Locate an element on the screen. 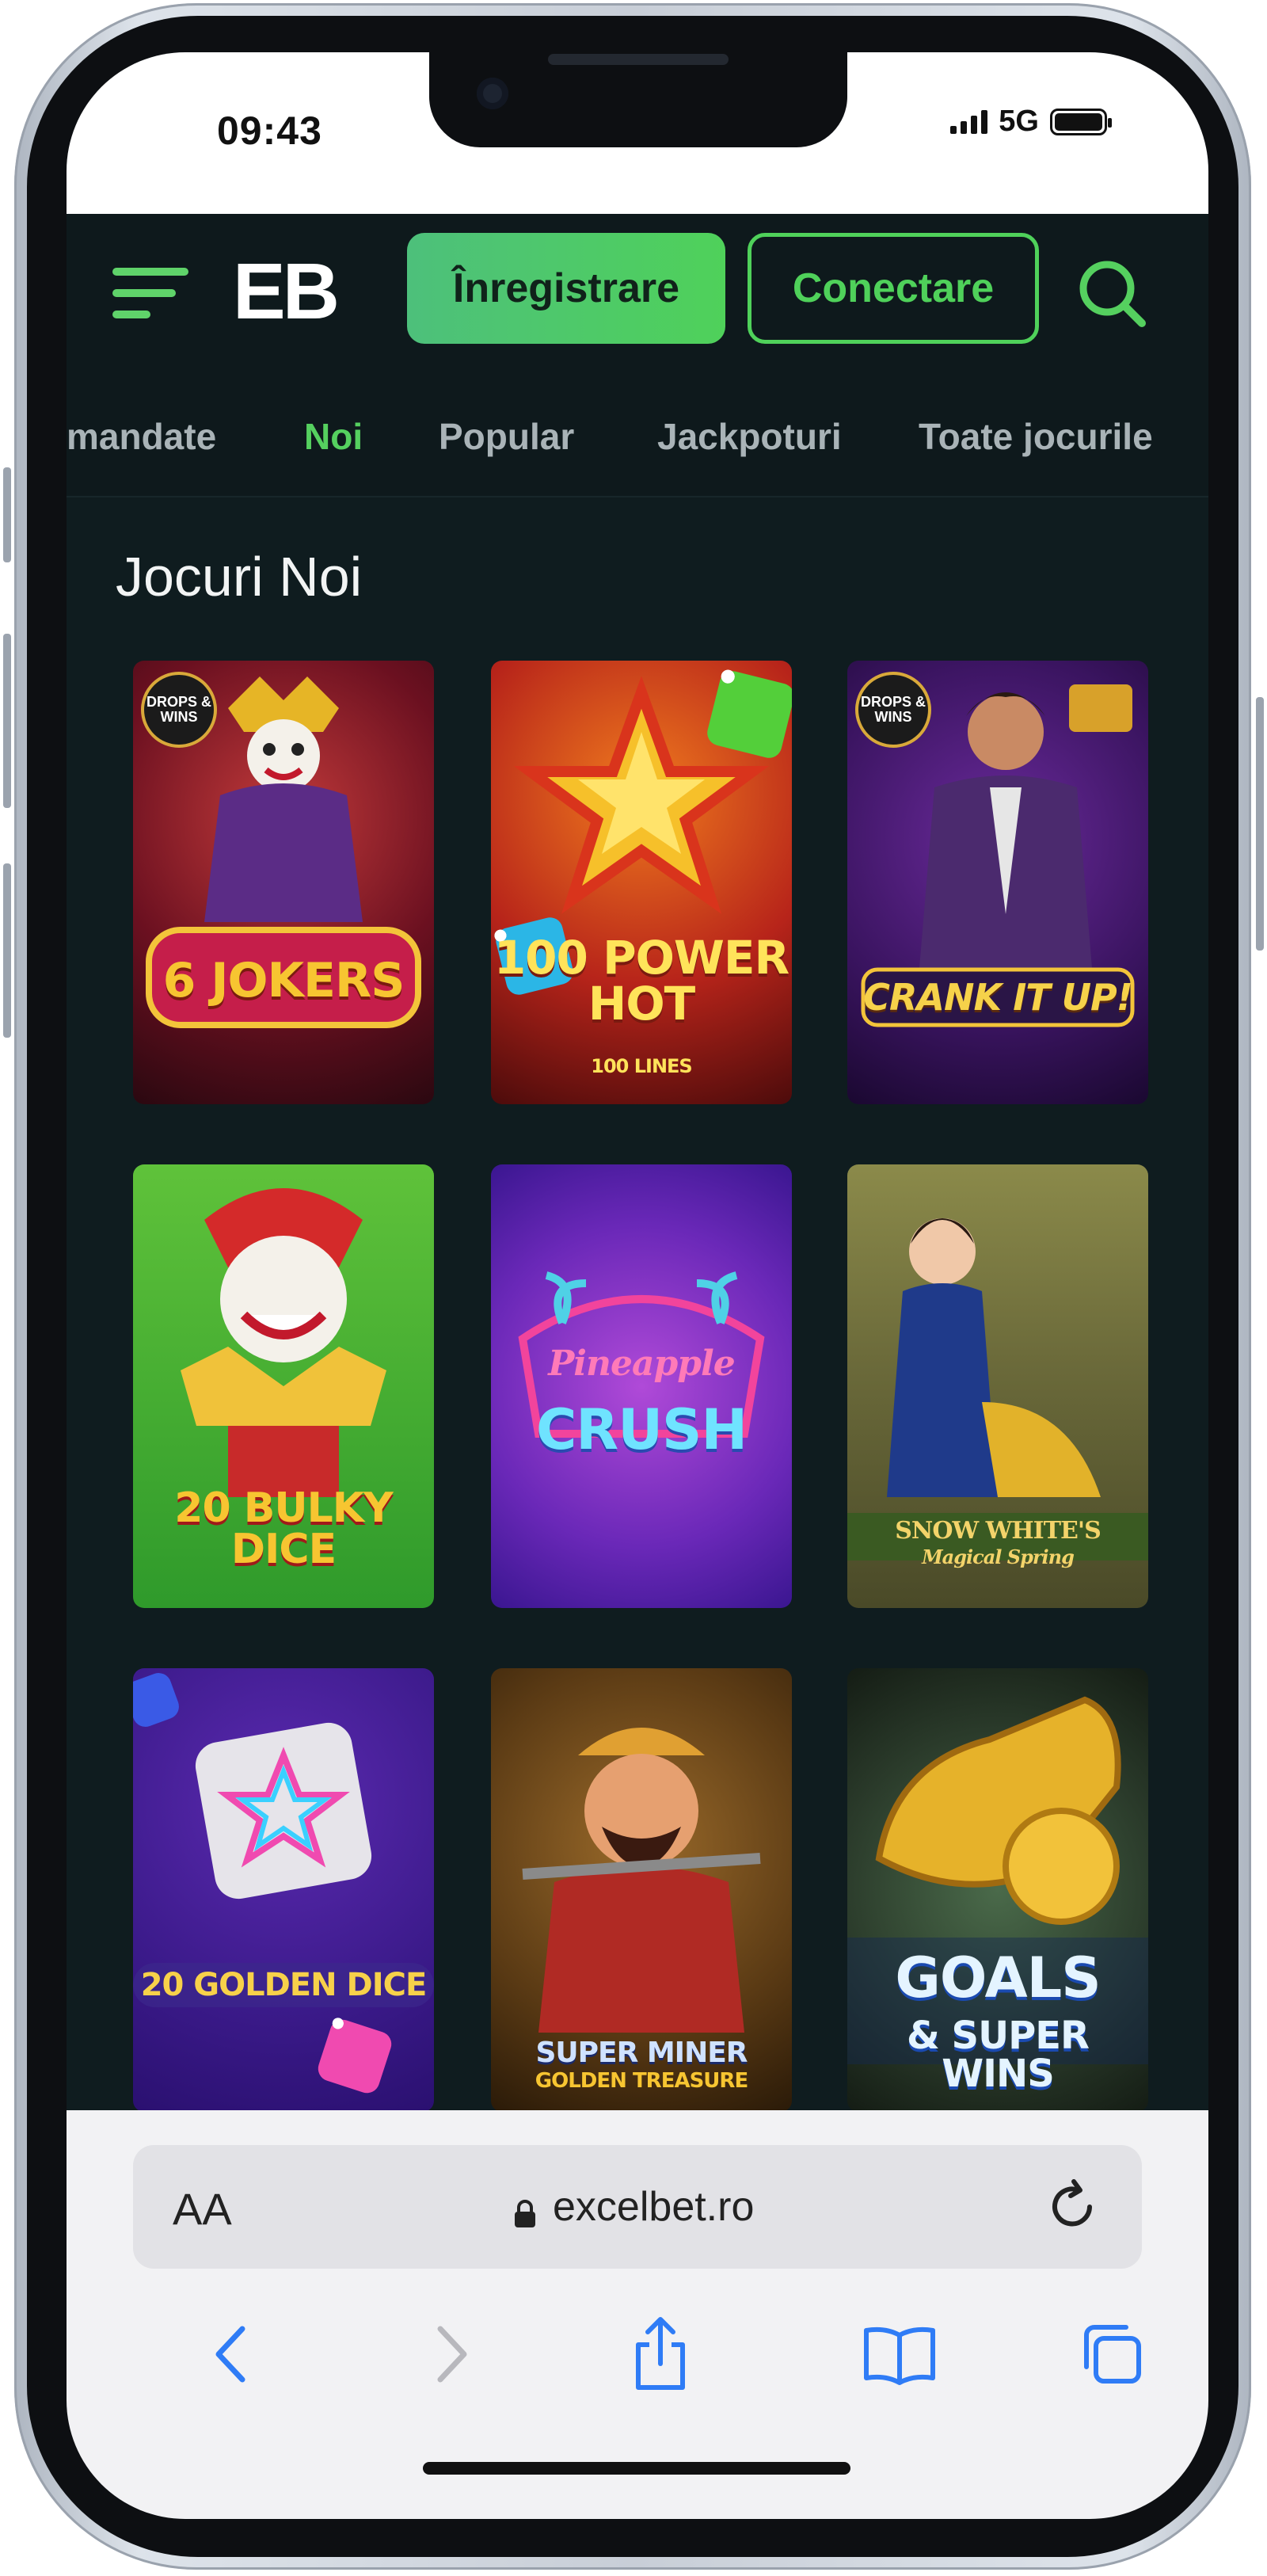  palm-illustration is located at coordinates (641, 1354).